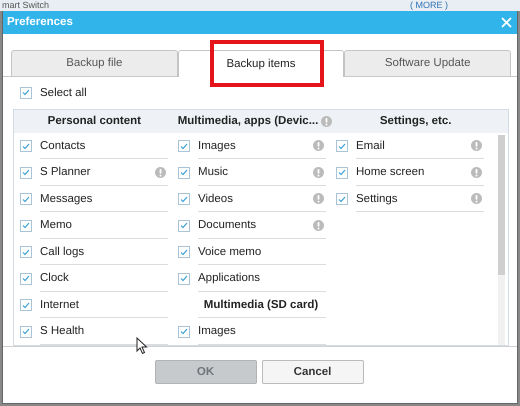 The image size is (520, 406). What do you see at coordinates (65, 172) in the screenshot?
I see `item-label: S Planner` at bounding box center [65, 172].